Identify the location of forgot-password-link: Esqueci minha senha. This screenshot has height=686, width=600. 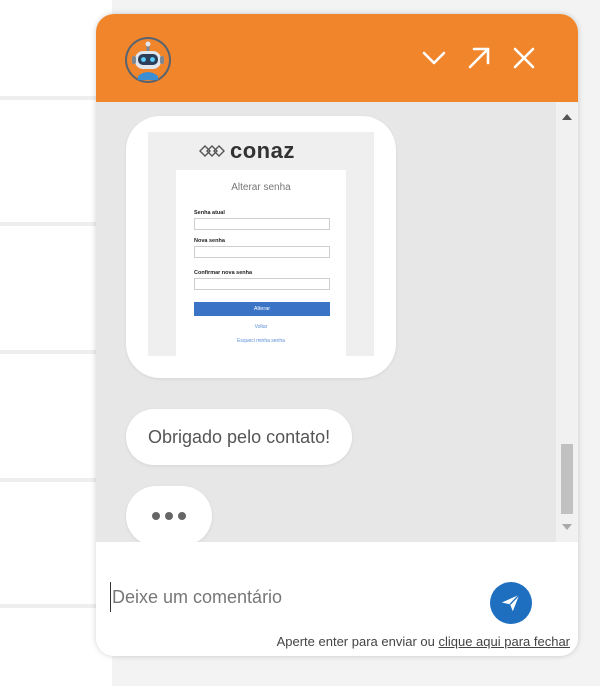
(261, 341).